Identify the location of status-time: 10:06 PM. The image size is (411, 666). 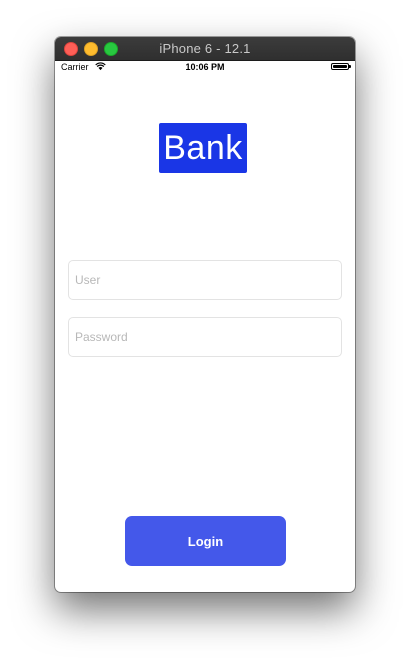
(205, 67).